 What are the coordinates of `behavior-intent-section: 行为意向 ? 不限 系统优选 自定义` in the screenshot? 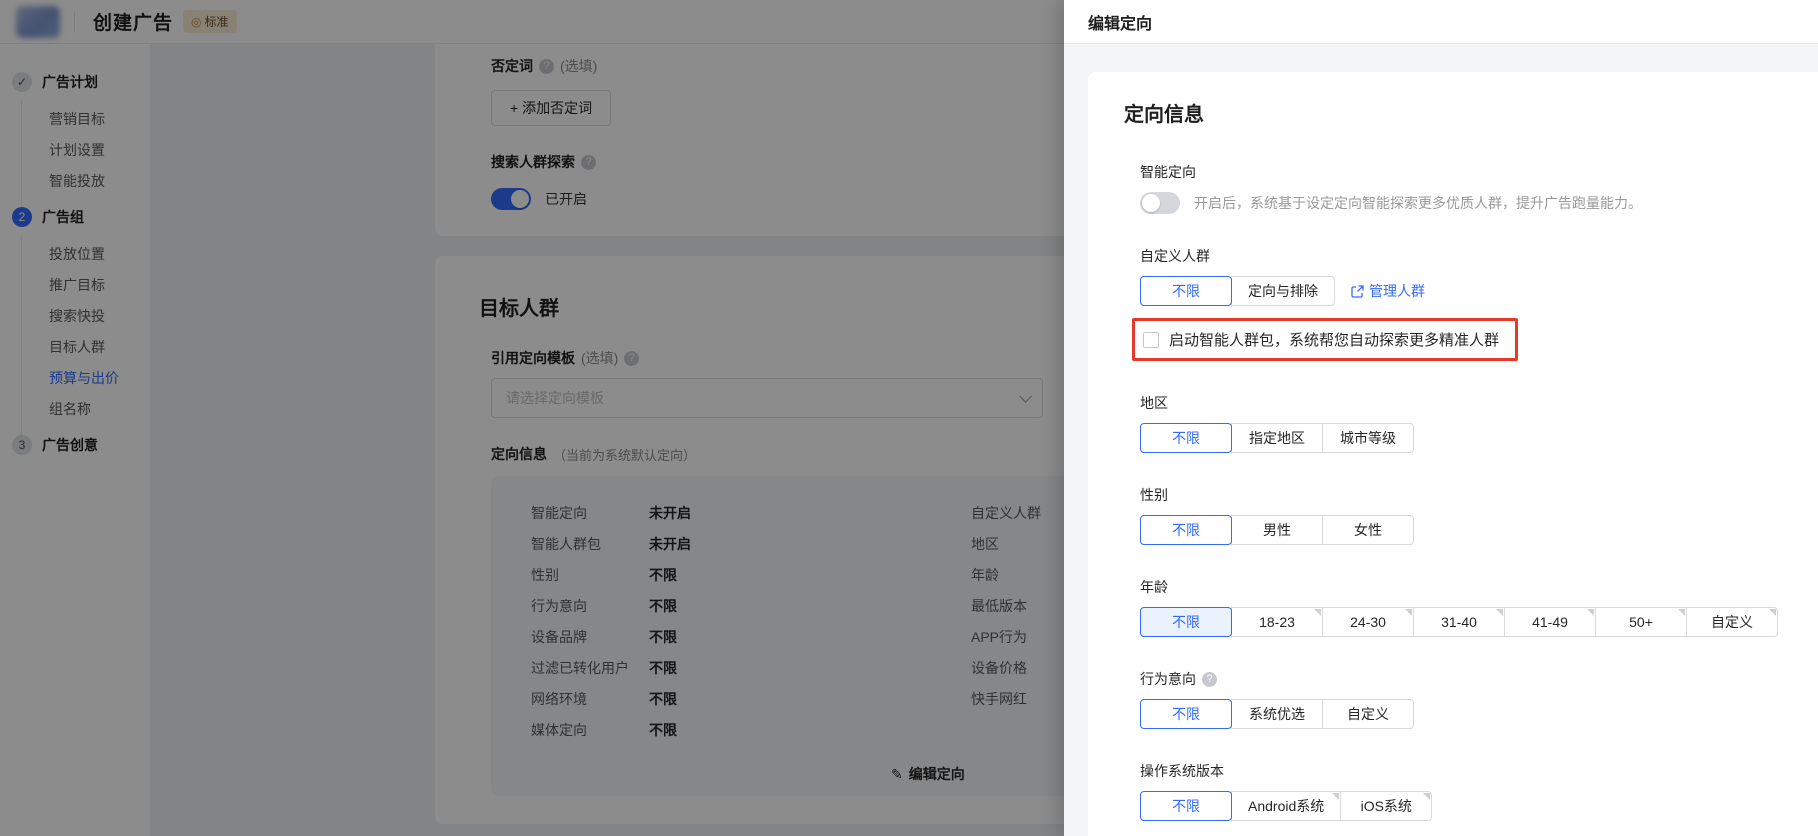 It's located at (1459, 699).